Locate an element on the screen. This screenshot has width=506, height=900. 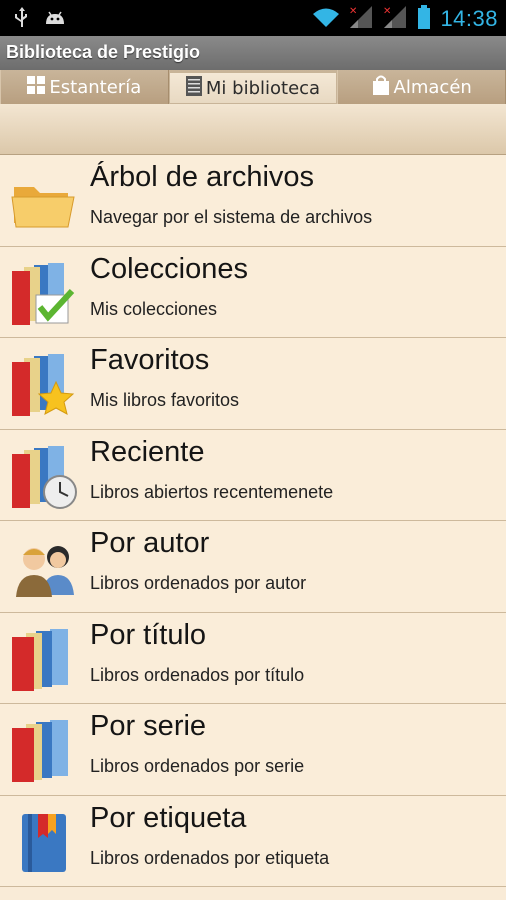
item-subtitle: Mis colecciones is located at coordinates (154, 308).